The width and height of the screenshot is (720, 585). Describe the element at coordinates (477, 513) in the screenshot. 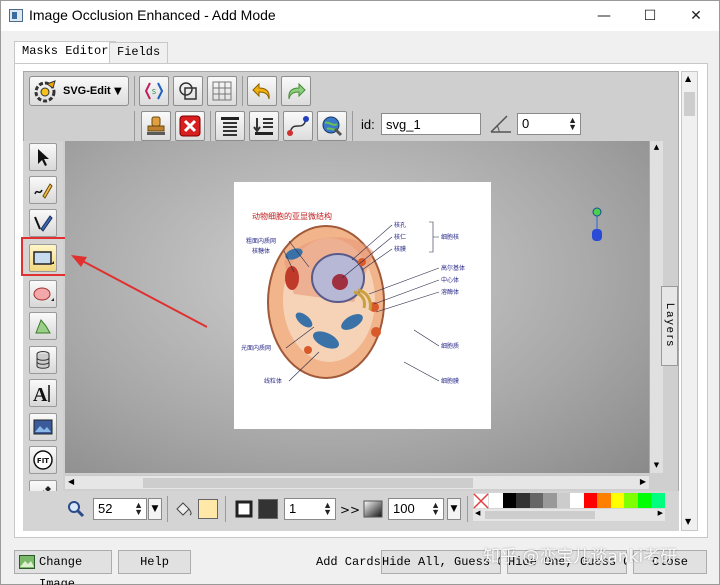

I see `palette-scroll-left-icon: ◀` at that location.